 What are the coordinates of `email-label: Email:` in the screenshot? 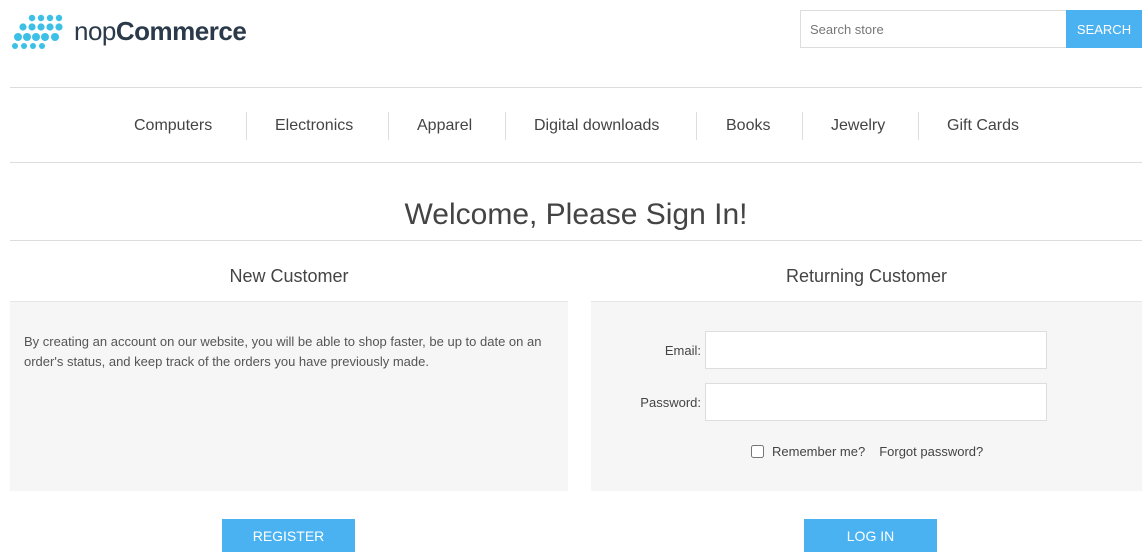 It's located at (682, 350).